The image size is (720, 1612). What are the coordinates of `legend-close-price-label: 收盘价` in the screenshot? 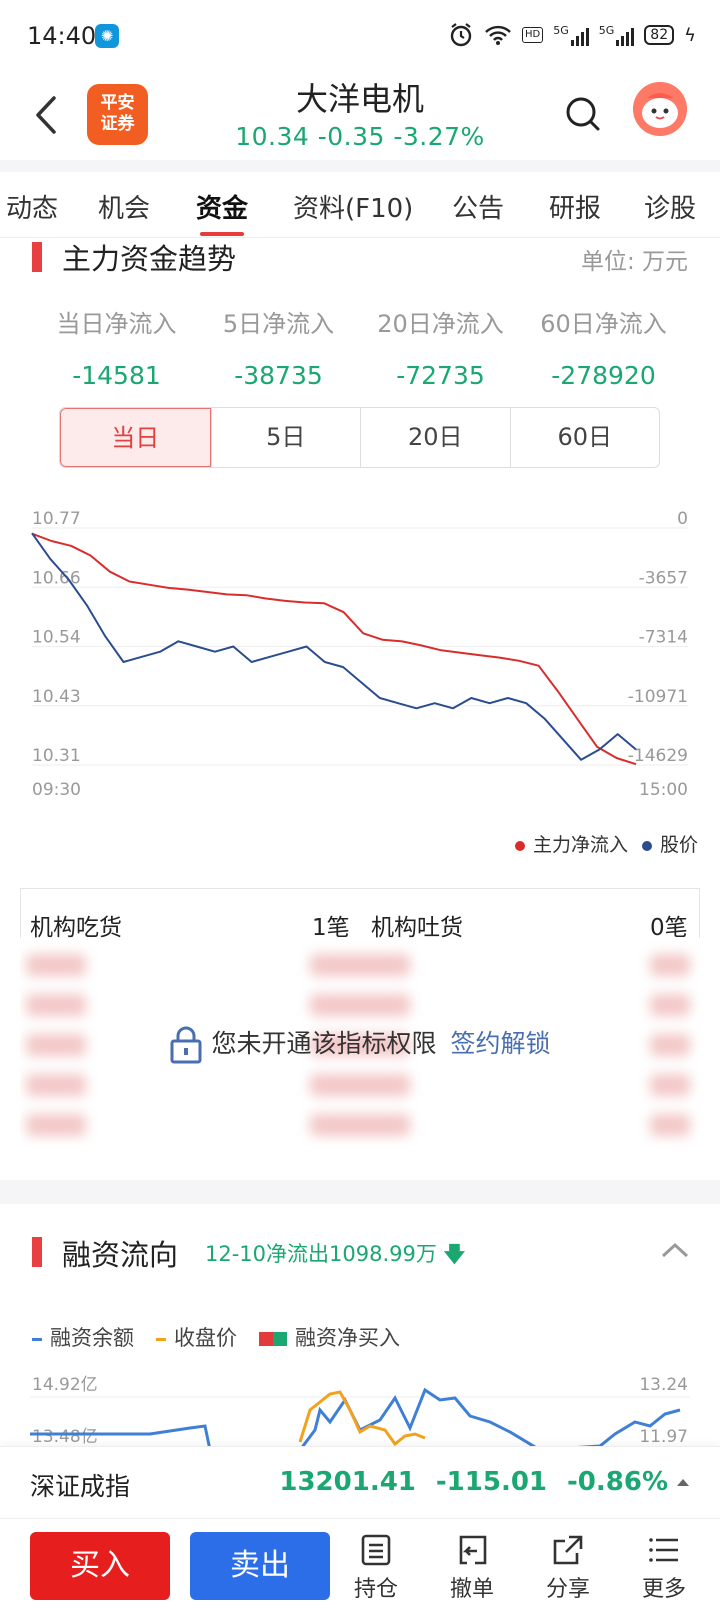 It's located at (205, 1338).